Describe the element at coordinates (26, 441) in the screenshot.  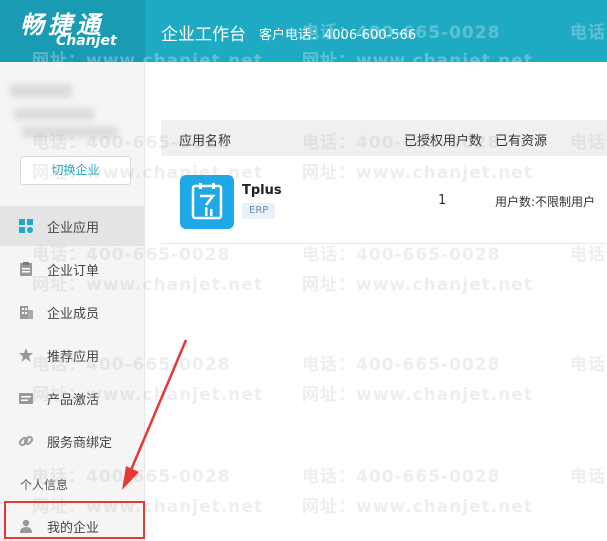
I see `link-icon` at that location.